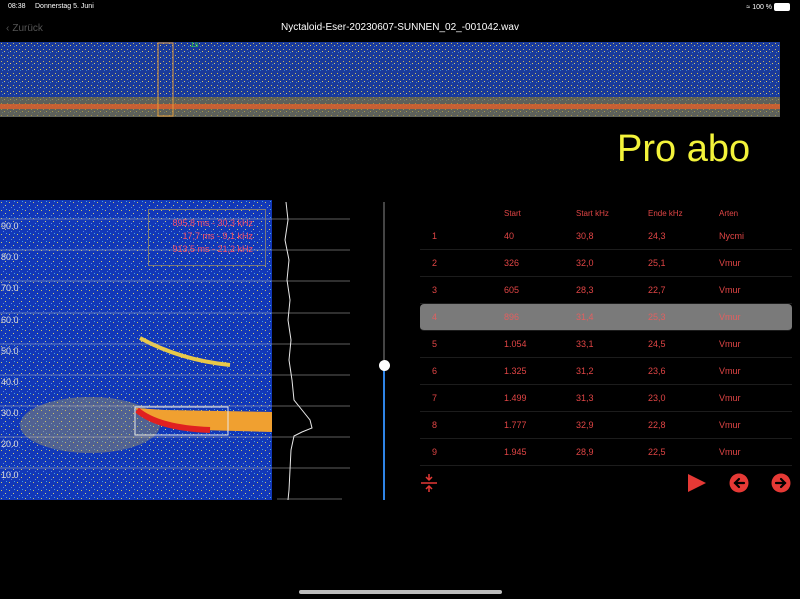  I want to click on header-start: Start, so click(512, 213).